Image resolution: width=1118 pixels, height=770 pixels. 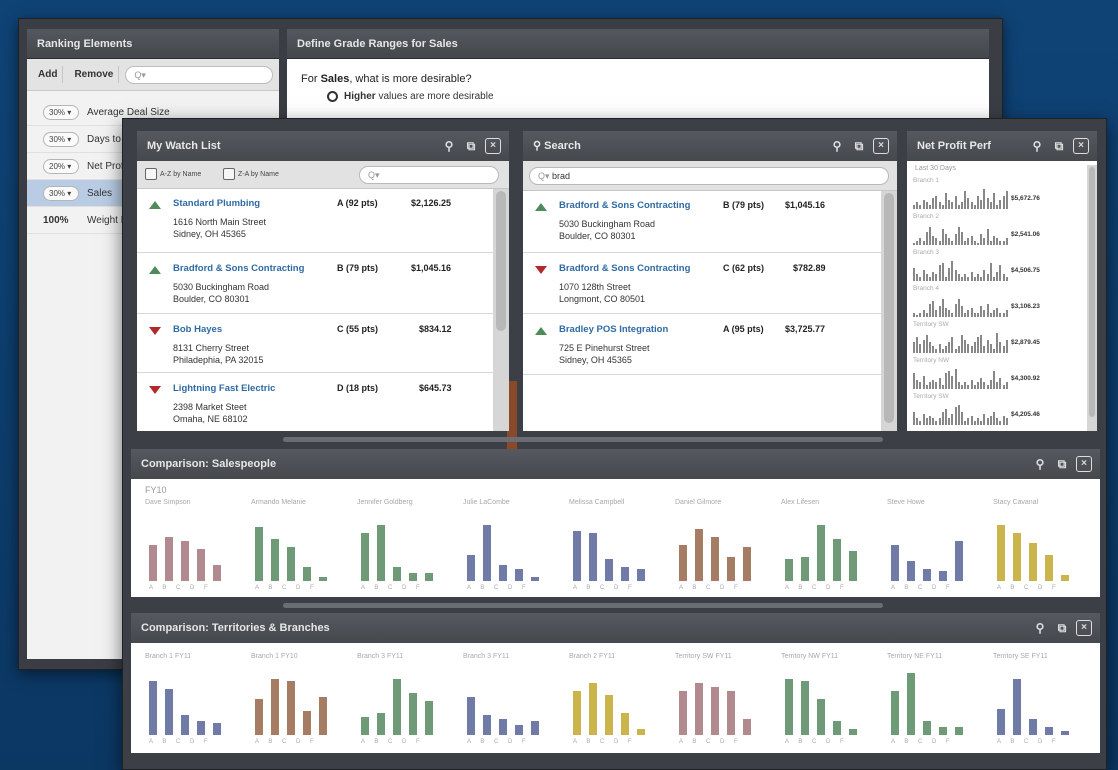 I want to click on comparison-group: Steve Howe A B C D F, so click(x=937, y=545).